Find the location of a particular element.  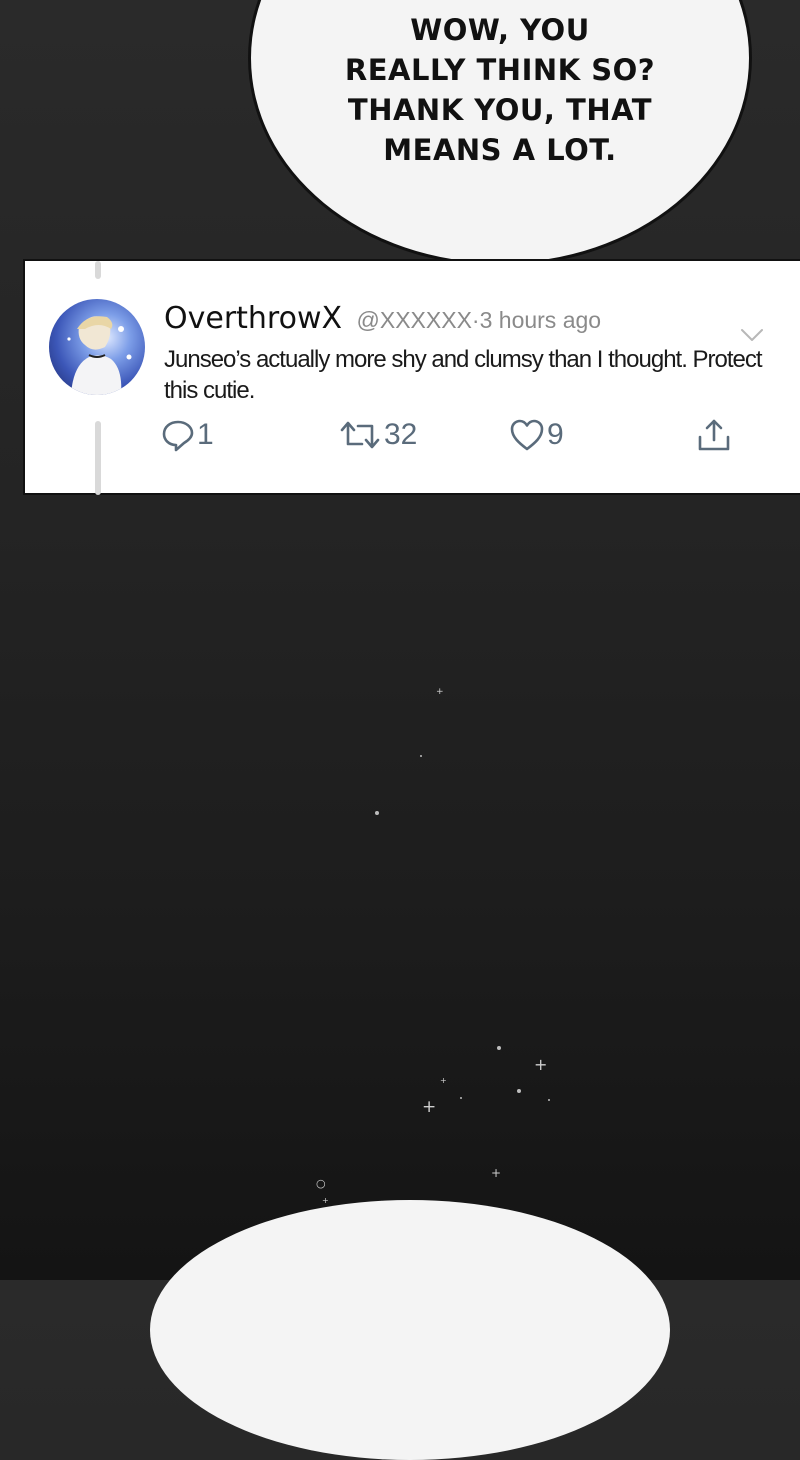

retweet-icon is located at coordinates (360, 435).